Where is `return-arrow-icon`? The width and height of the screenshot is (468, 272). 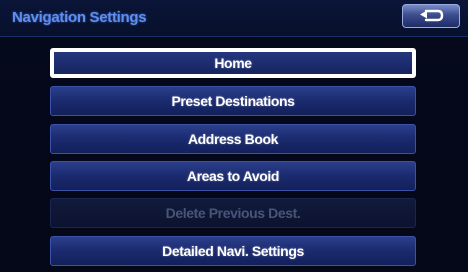 return-arrow-icon is located at coordinates (431, 16).